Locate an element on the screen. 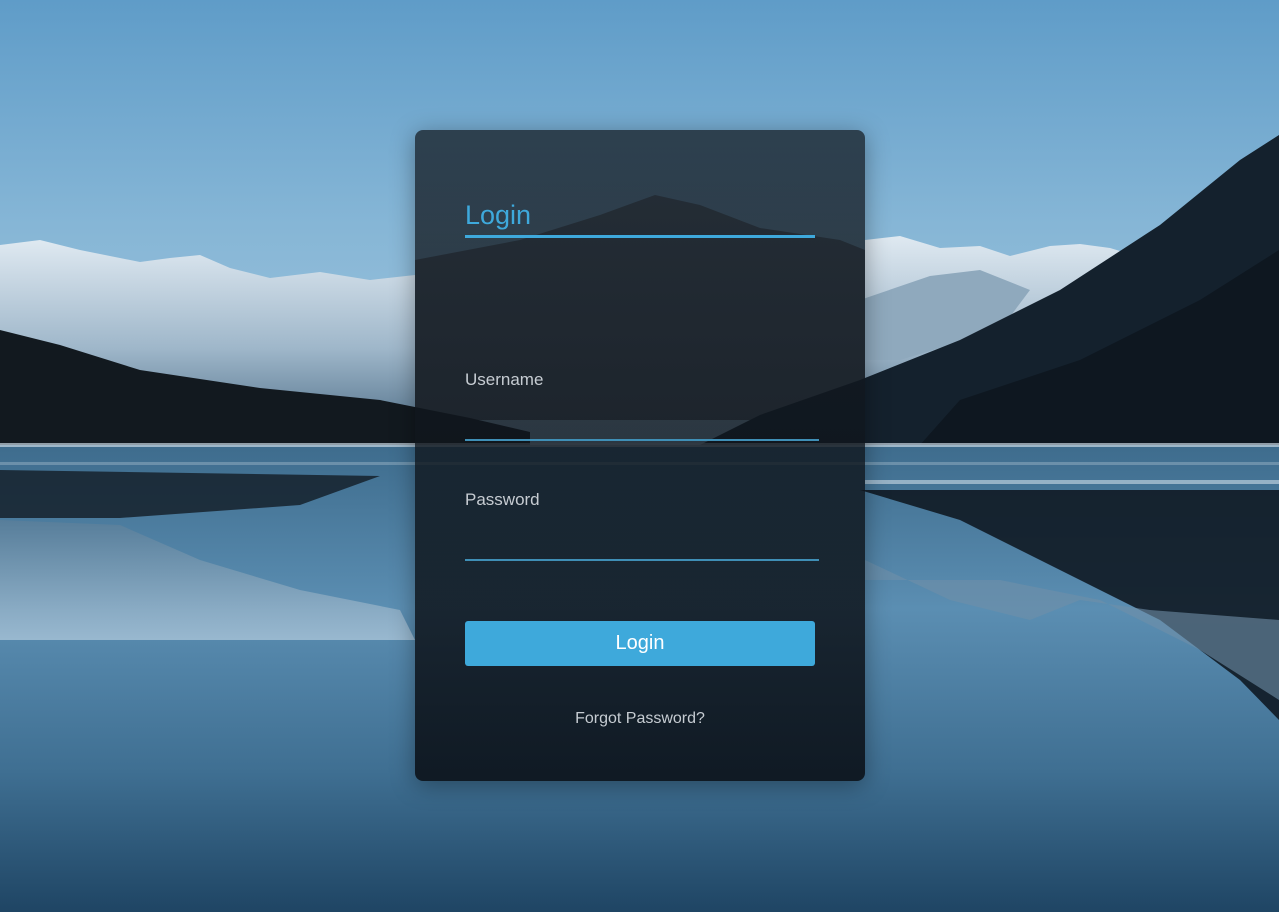 The height and width of the screenshot is (912, 1279). forgot-password-link: Forgot Password? is located at coordinates (640, 719).